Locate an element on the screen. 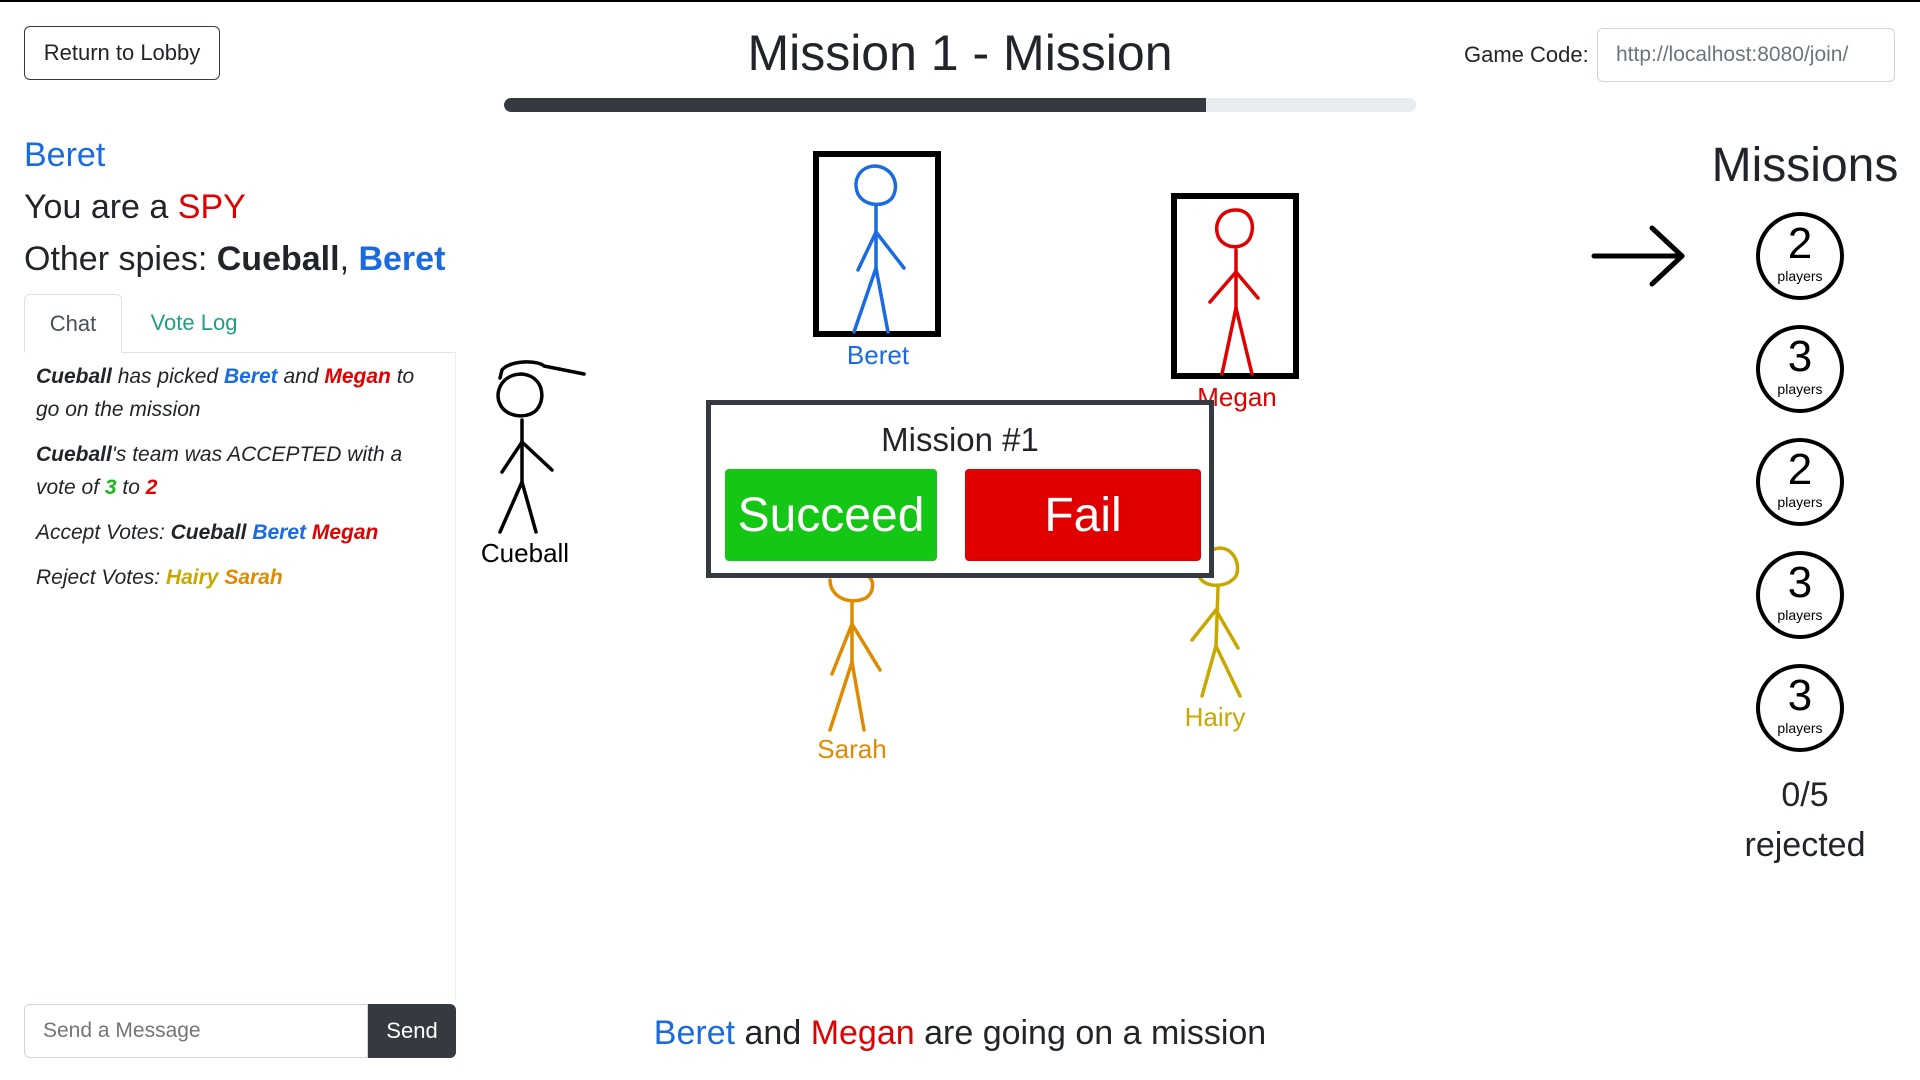 The image size is (1920, 1080). player-beret-figure is located at coordinates (878, 246).